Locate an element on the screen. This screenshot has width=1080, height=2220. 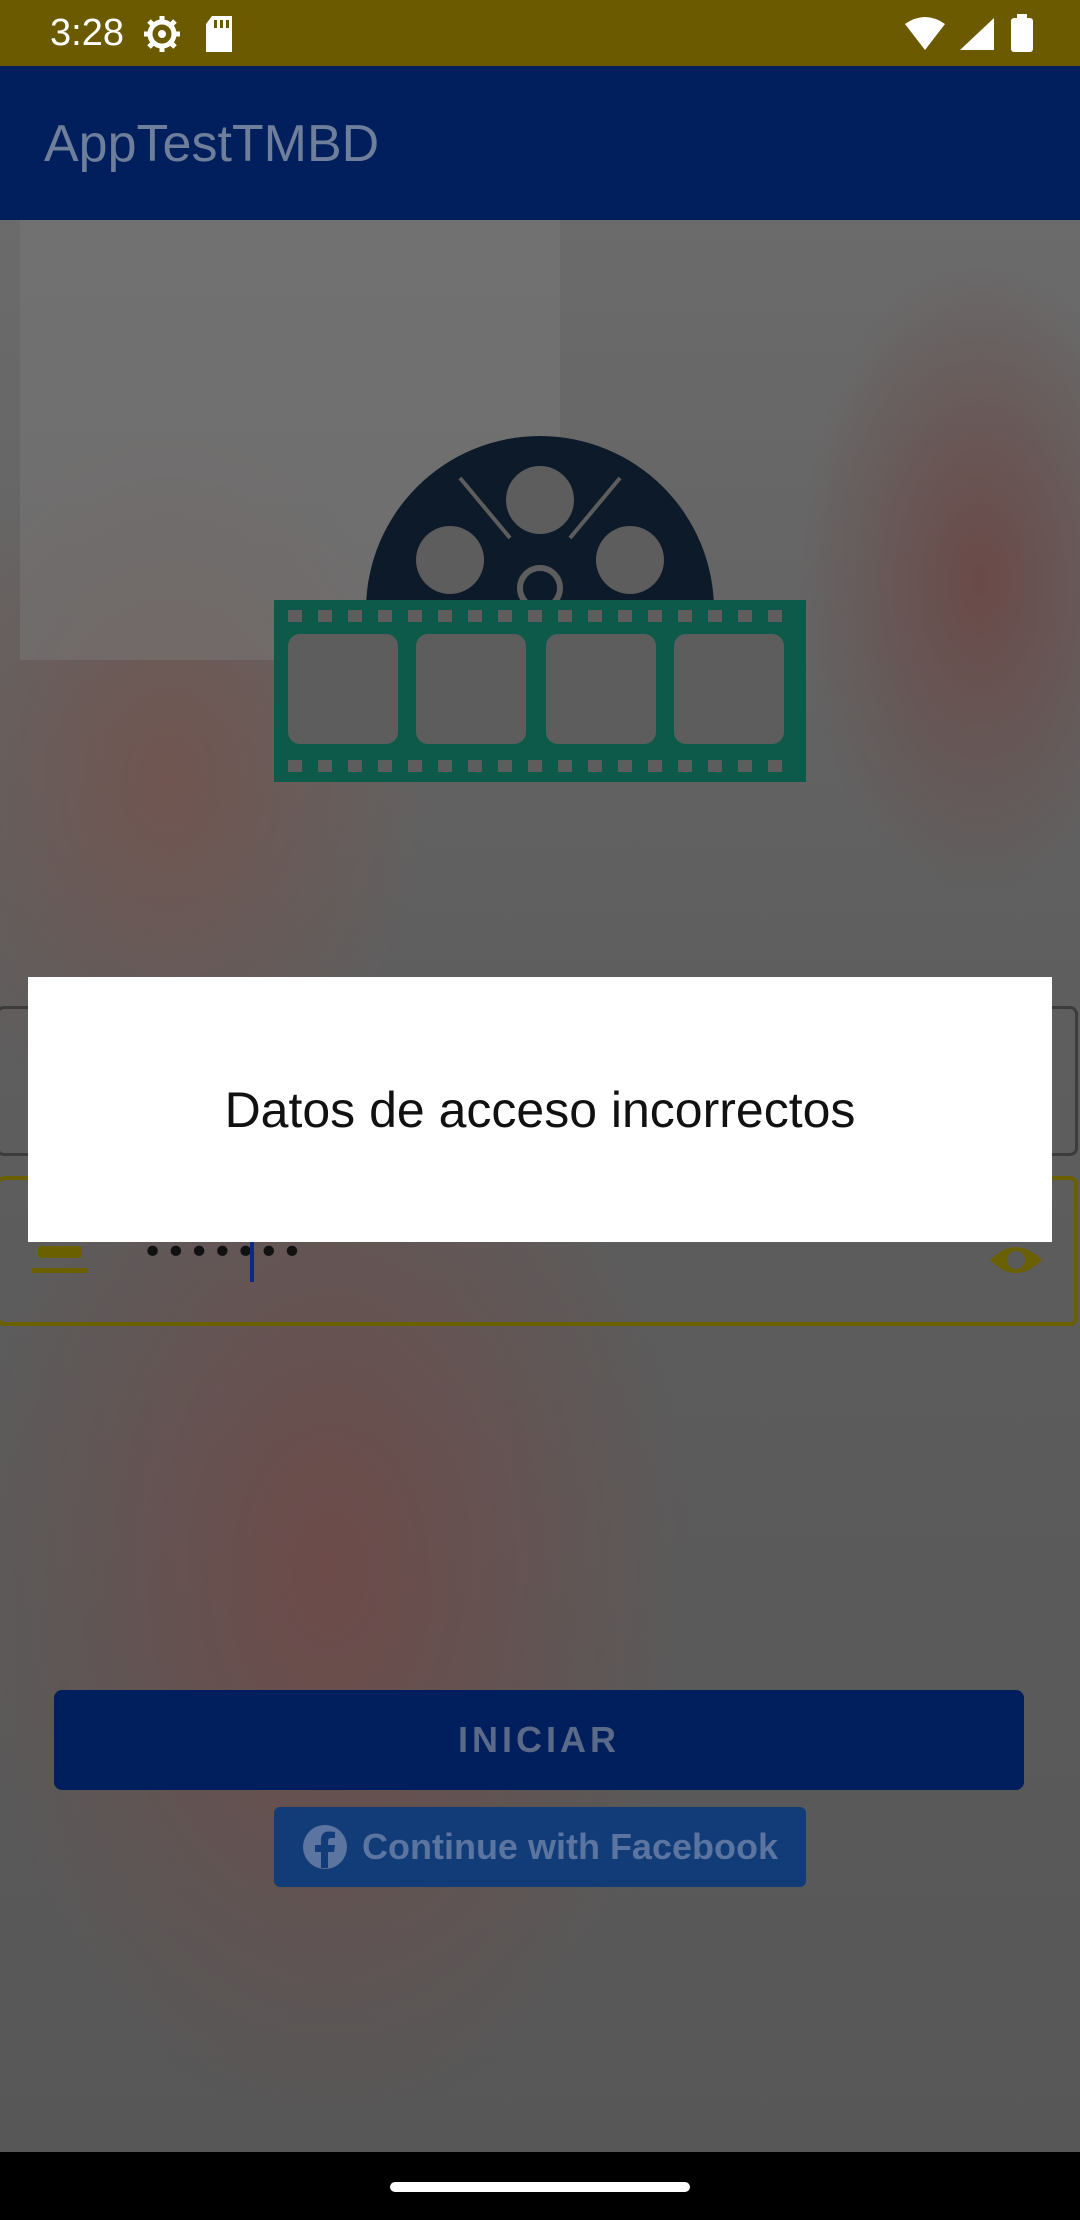
sd-card-icon is located at coordinates (219, 34).